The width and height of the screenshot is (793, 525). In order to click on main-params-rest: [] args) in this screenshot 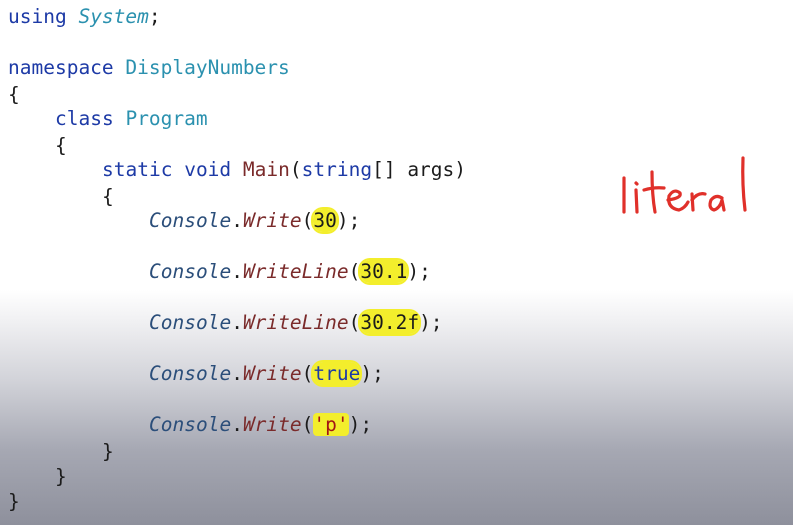, I will do `click(419, 169)`.